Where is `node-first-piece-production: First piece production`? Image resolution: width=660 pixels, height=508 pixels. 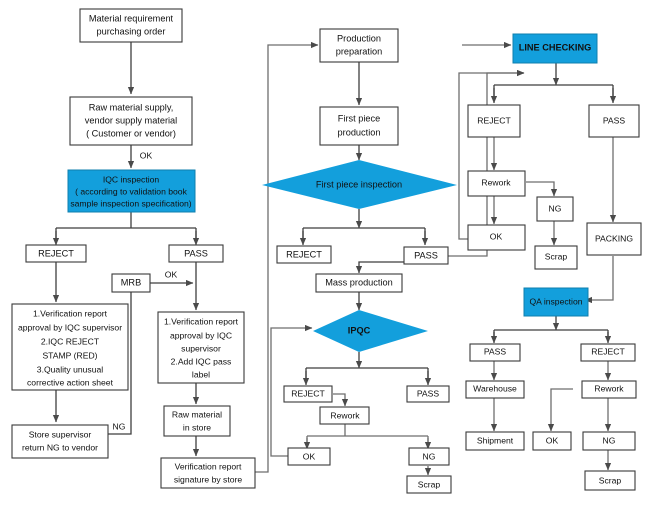
node-first-piece-production: First piece production is located at coordinates (359, 126).